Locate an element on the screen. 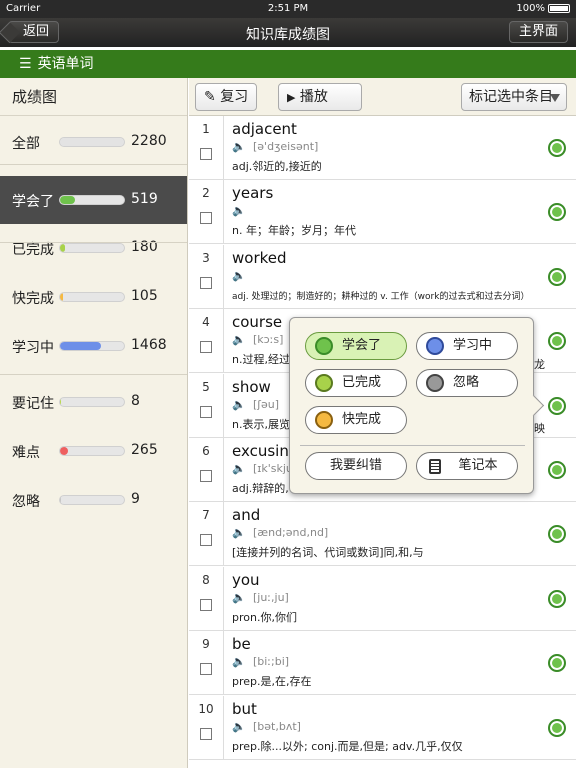 This screenshot has height=768, width=576. done-label: 已完成 is located at coordinates (362, 382).